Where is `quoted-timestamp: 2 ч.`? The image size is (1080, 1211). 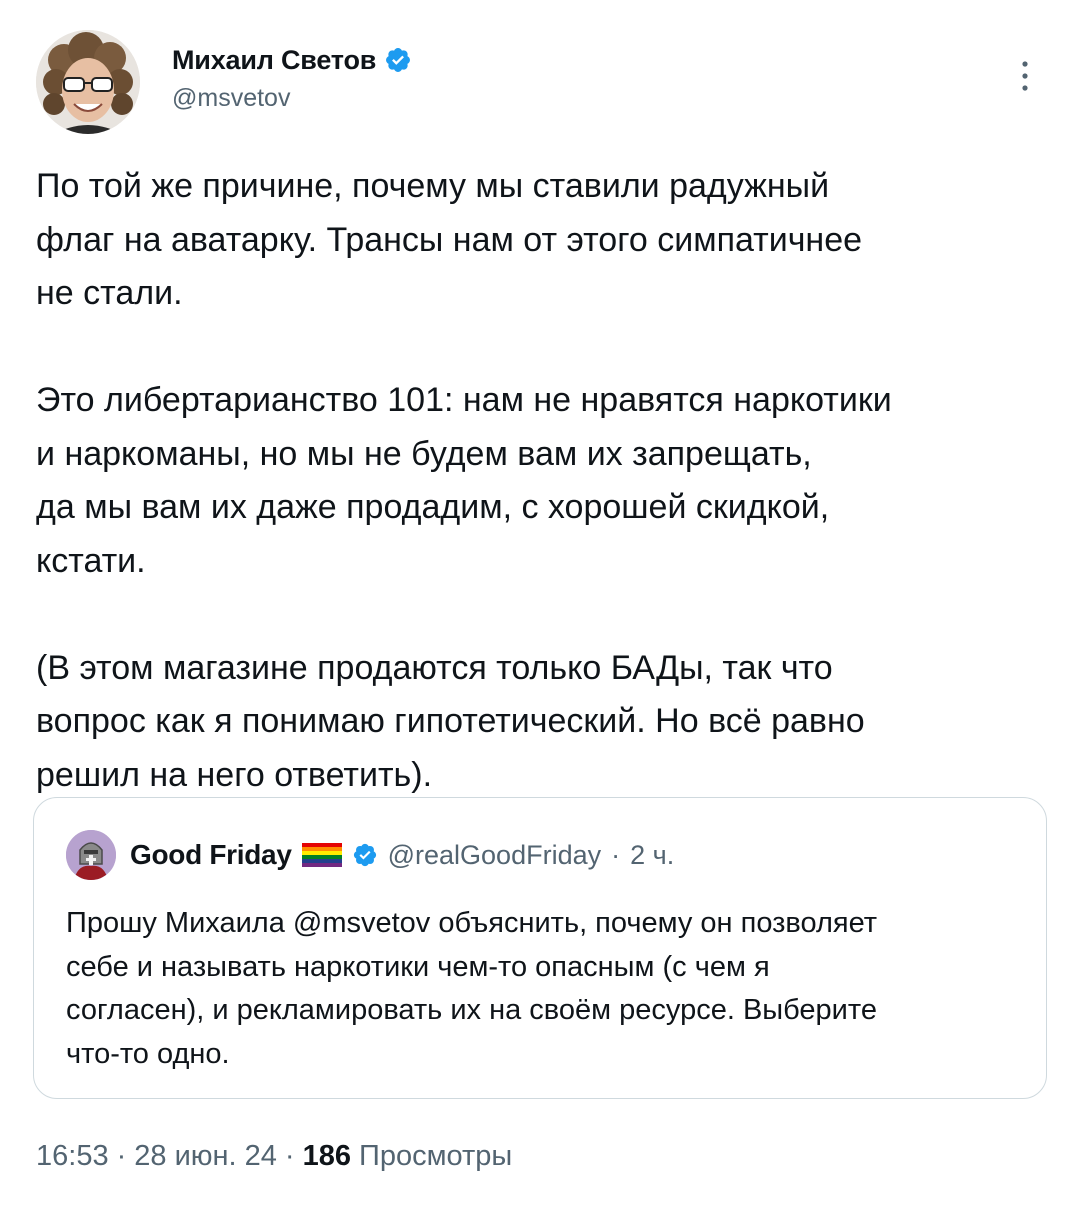 quoted-timestamp: 2 ч. is located at coordinates (652, 855).